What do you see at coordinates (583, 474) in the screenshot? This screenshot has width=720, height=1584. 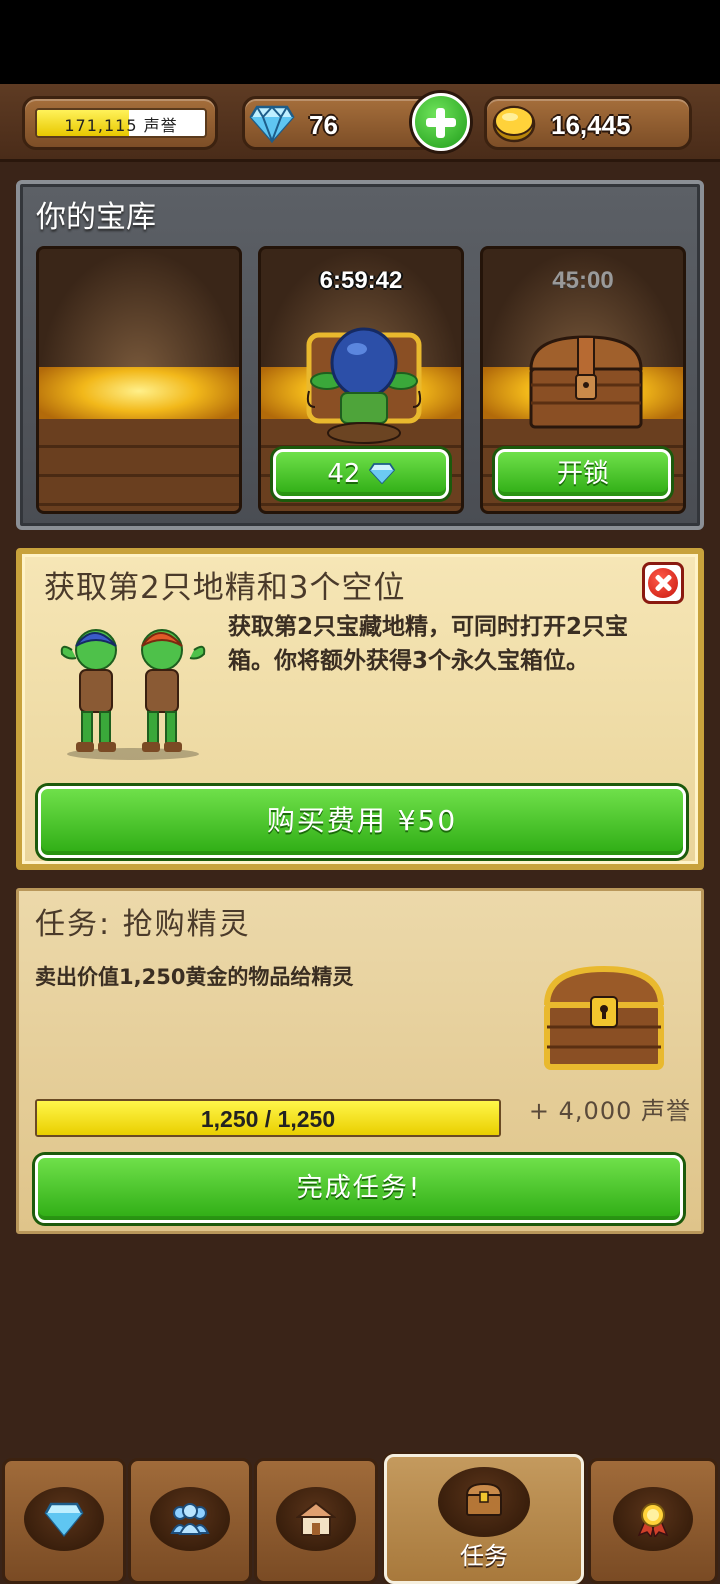 I see `unlock-button: 开锁` at bounding box center [583, 474].